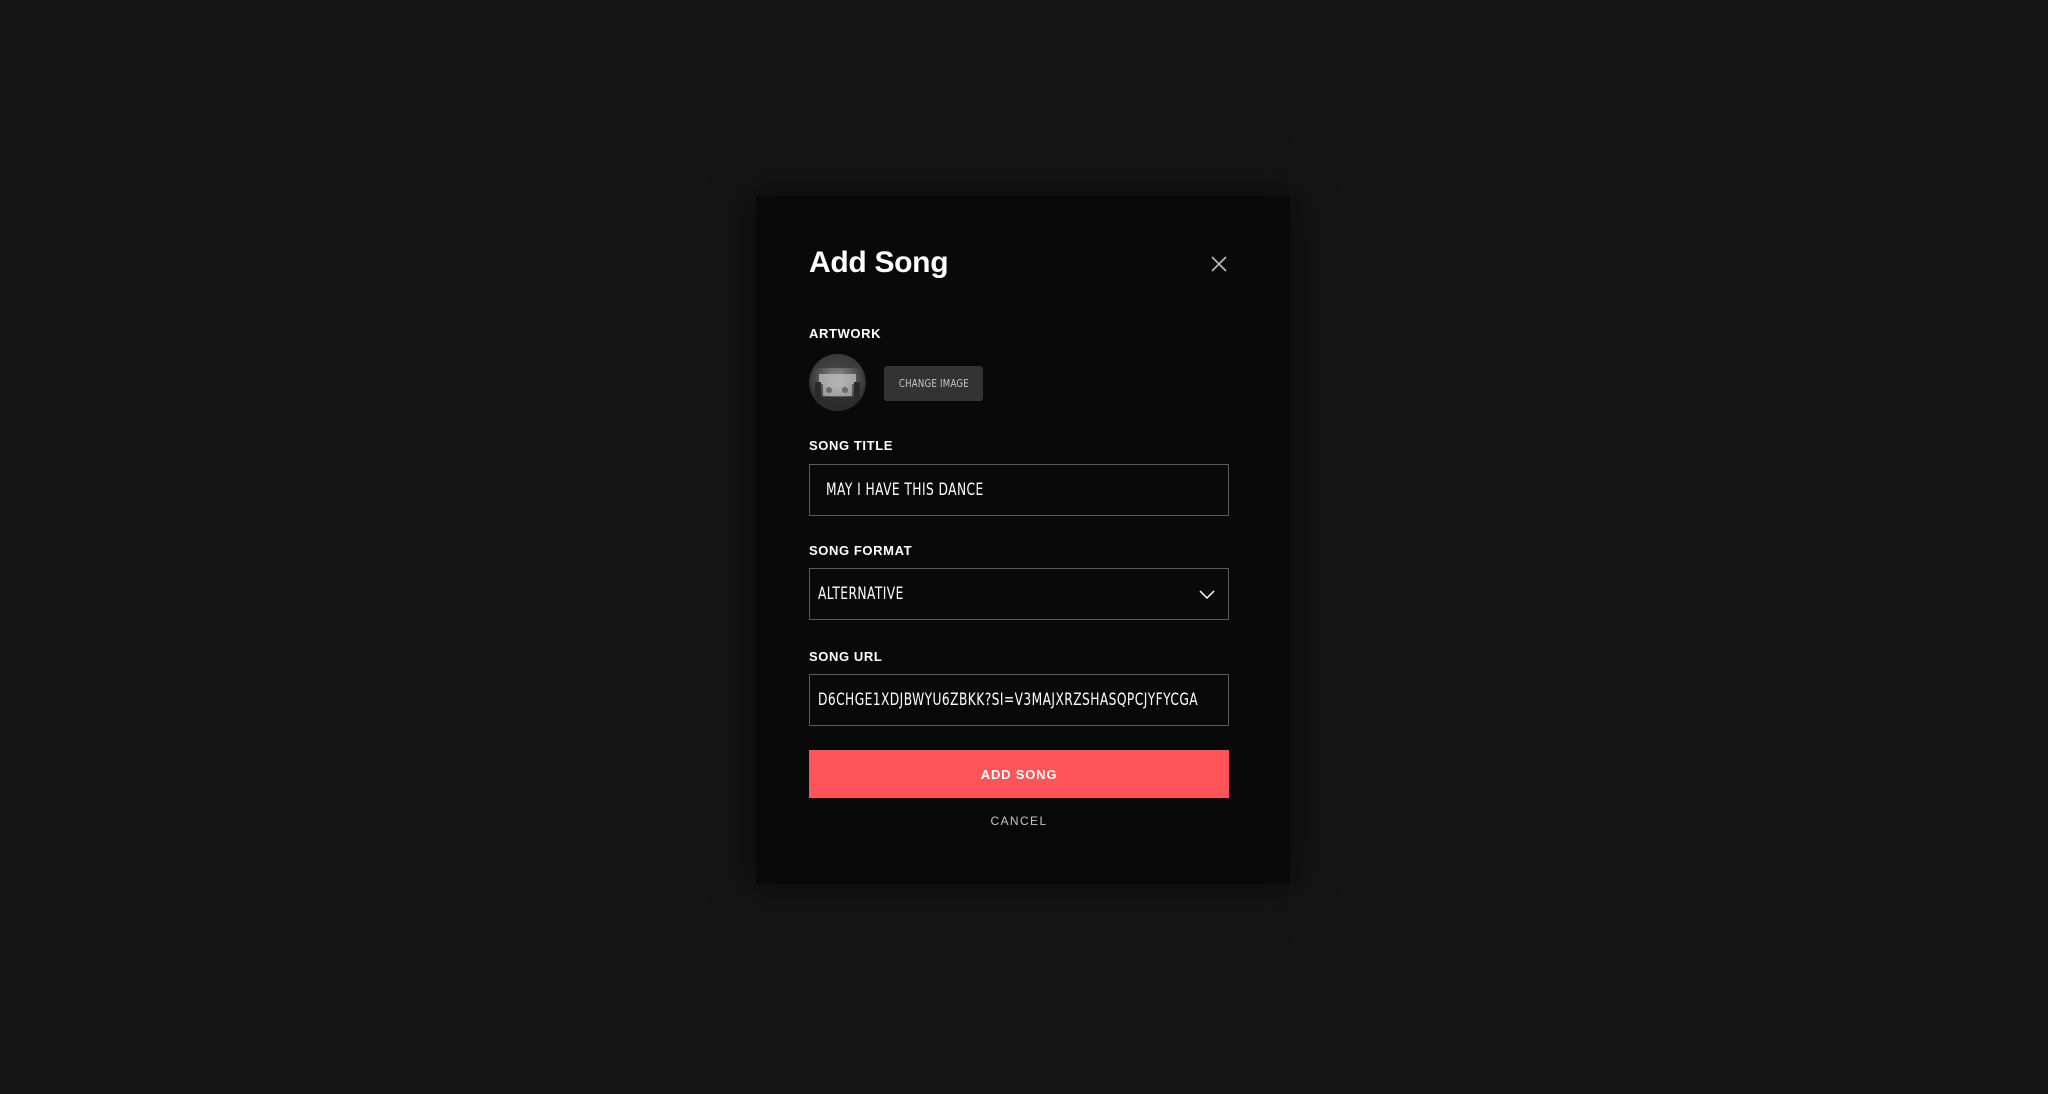 The height and width of the screenshot is (1094, 2048). I want to click on song-format-selected-value: ALTERNATIVE, so click(861, 594).